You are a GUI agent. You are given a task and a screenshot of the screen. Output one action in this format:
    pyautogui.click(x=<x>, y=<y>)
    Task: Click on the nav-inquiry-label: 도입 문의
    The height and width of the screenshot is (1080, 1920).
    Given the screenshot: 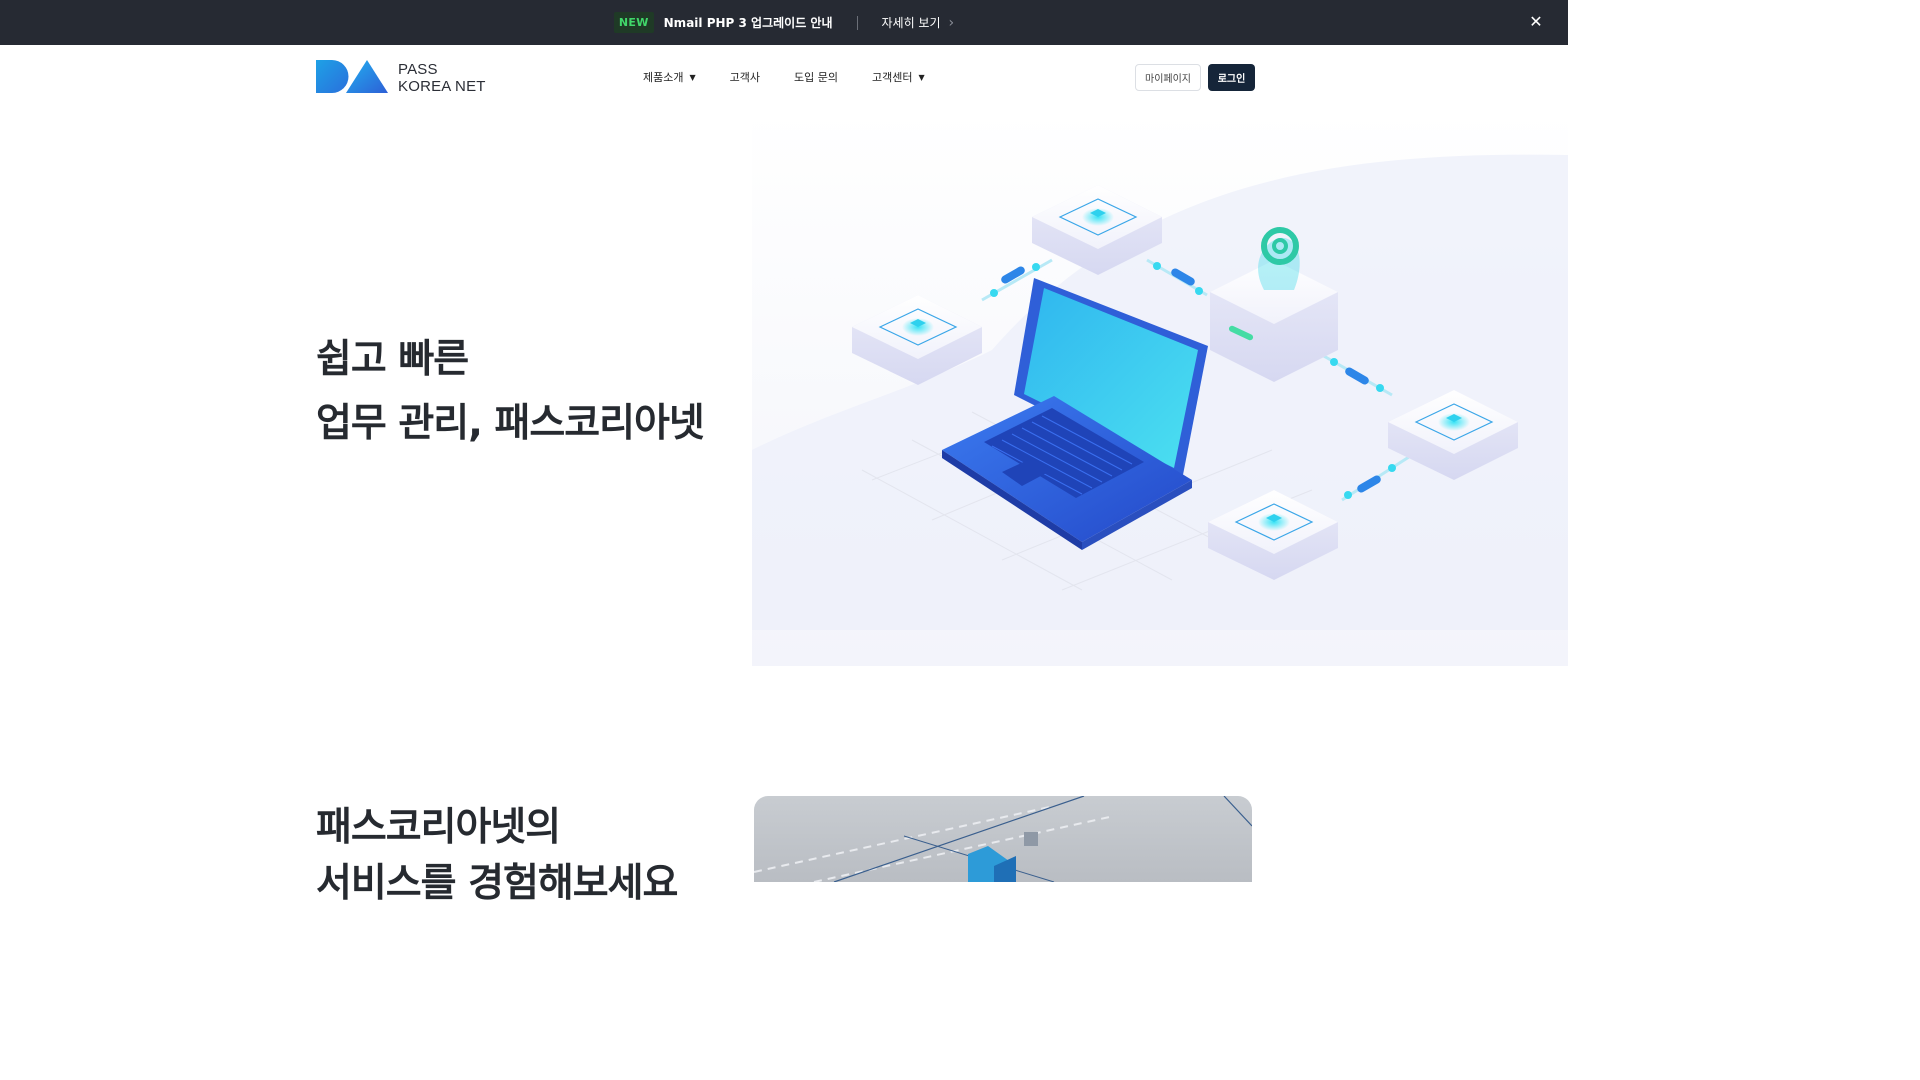 What is the action you would take?
    pyautogui.click(x=816, y=77)
    